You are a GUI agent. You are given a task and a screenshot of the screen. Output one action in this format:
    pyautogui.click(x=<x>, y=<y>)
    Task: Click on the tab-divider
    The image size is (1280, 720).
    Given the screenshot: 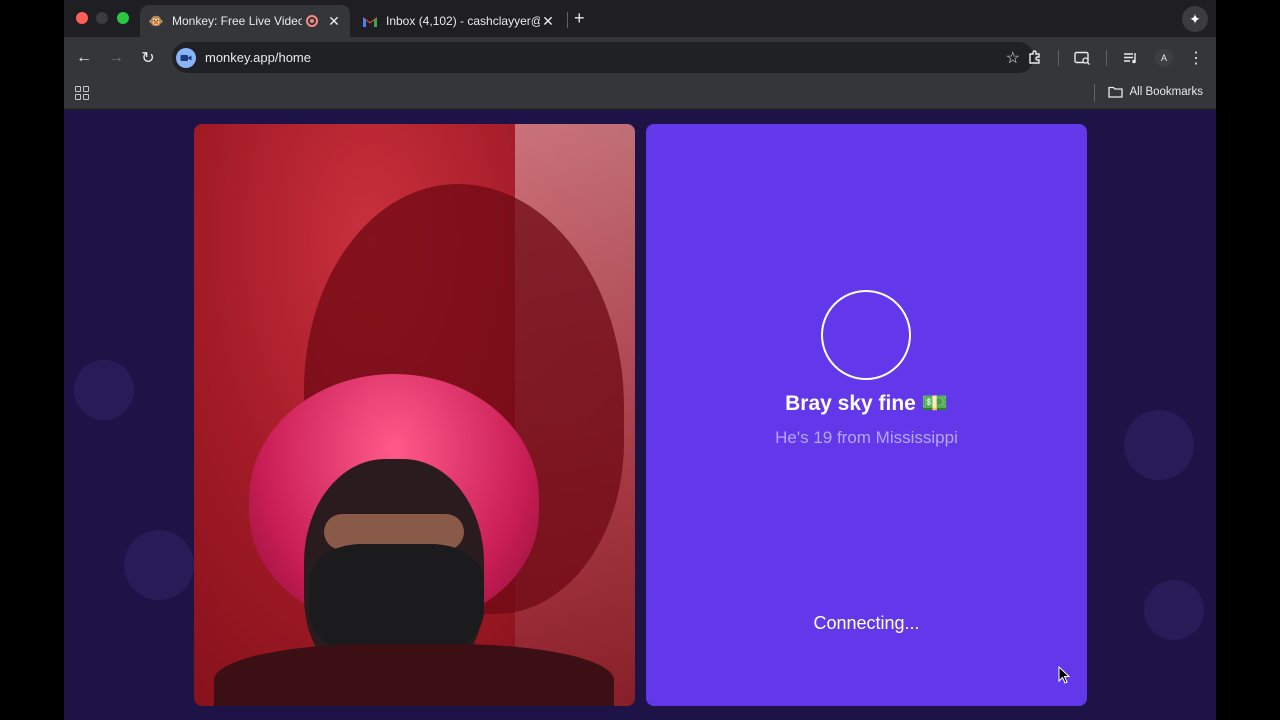 What is the action you would take?
    pyautogui.click(x=567, y=20)
    